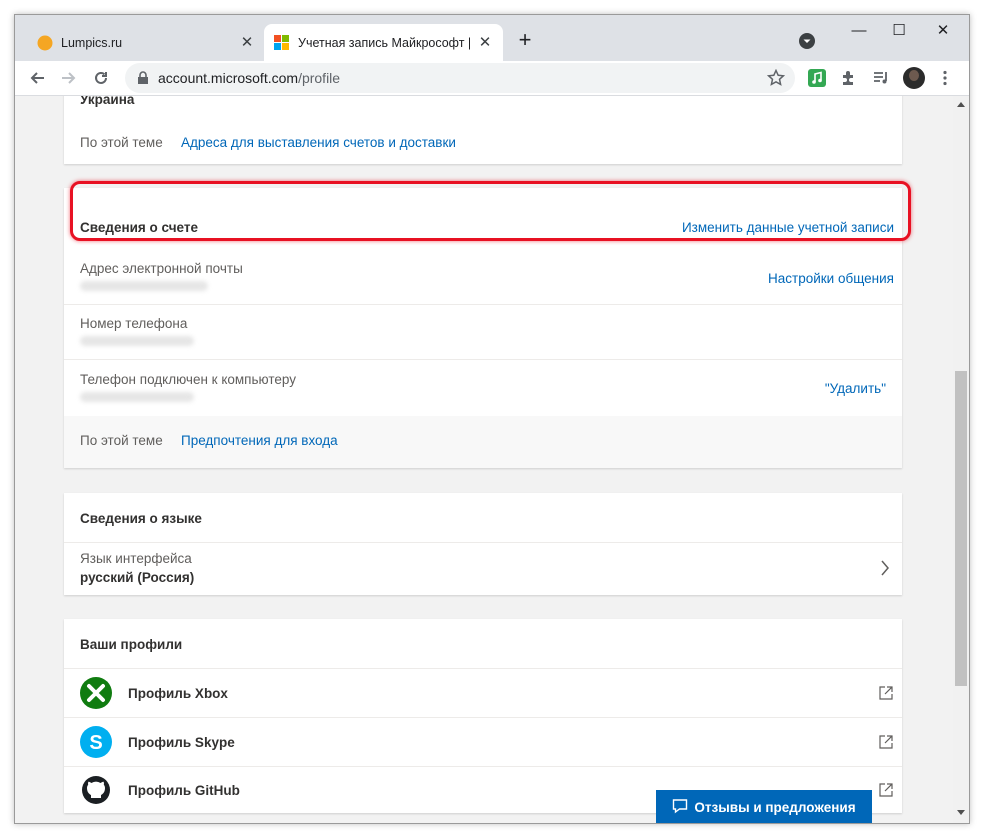 The height and width of the screenshot is (836, 982). Describe the element at coordinates (37, 78) in the screenshot. I see `back-arrow-icon` at that location.